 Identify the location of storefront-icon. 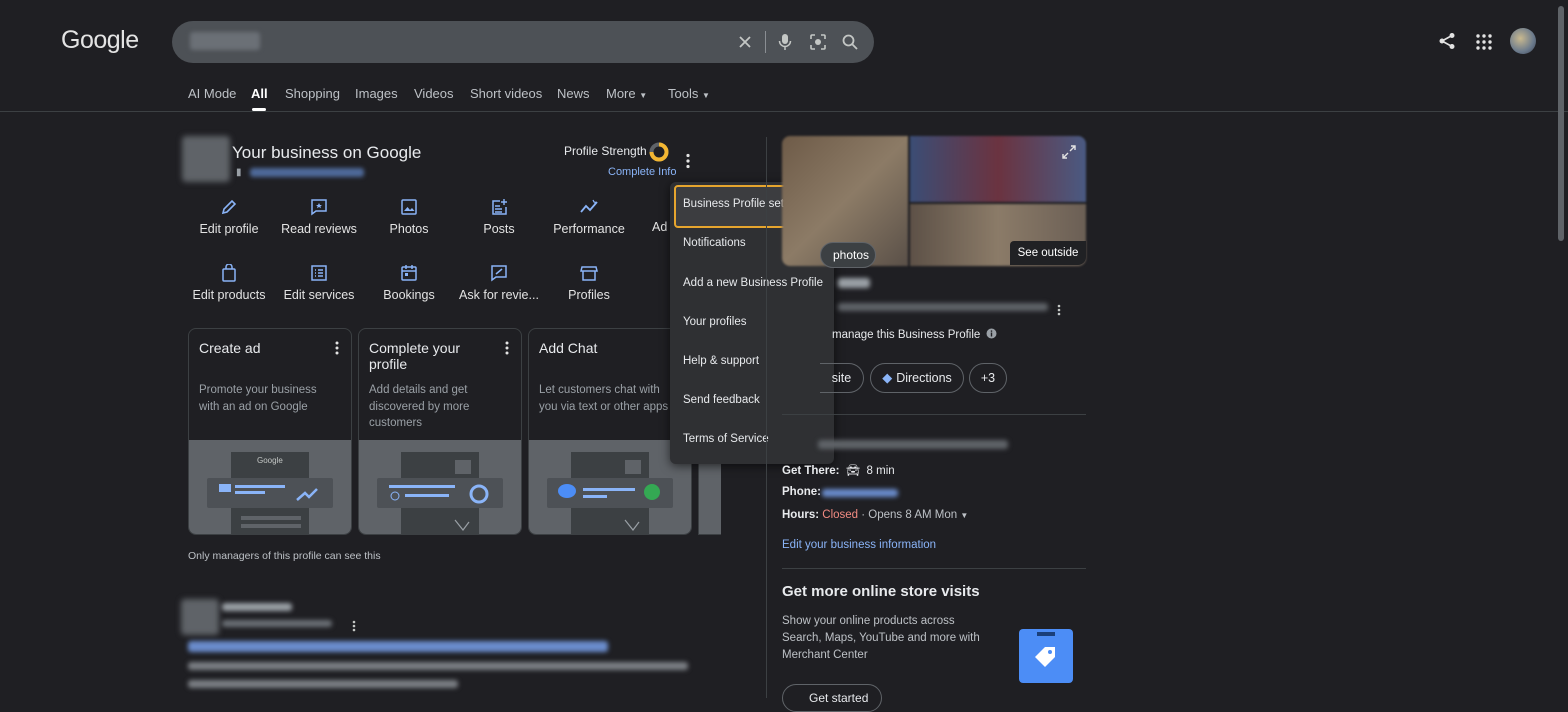
(589, 273).